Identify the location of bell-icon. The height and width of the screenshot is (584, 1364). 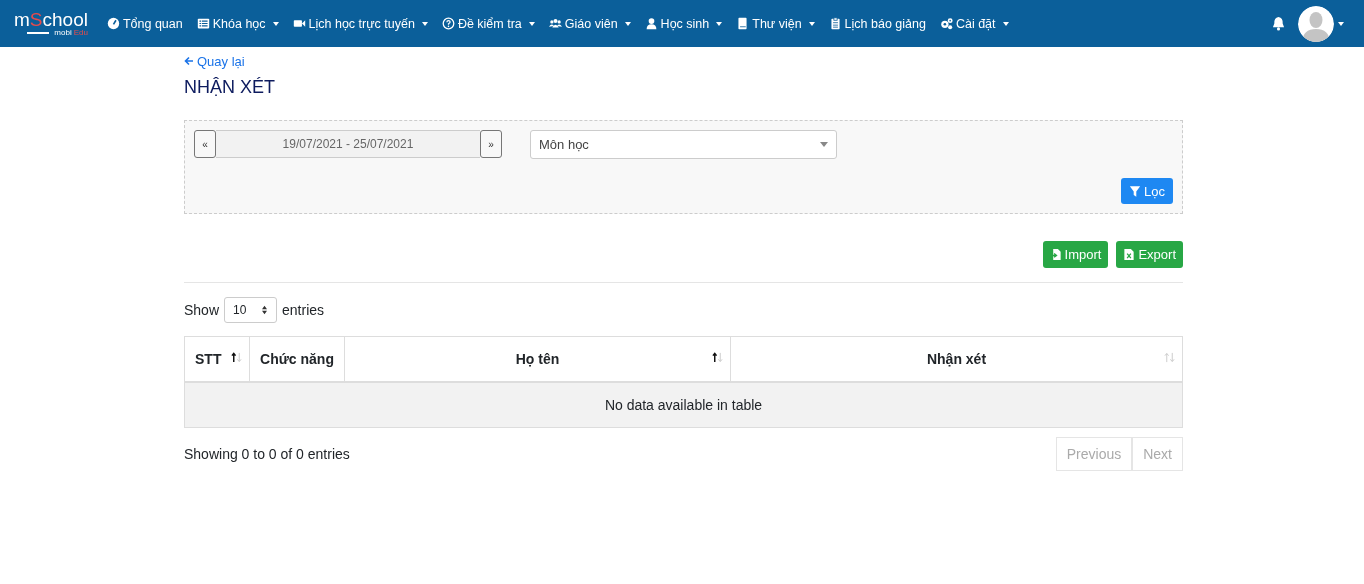
(1278, 23).